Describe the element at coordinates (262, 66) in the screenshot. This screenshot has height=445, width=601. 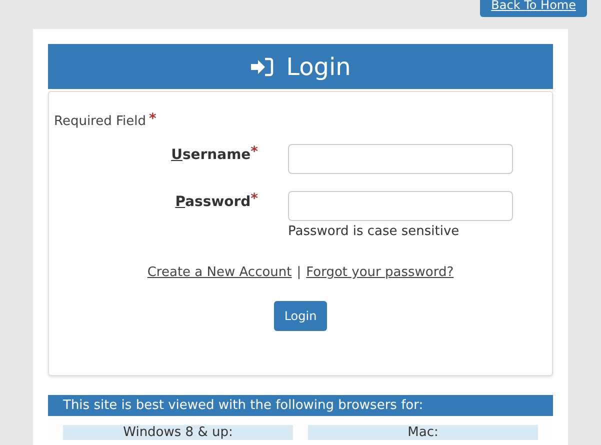
I see `sign-in-icon` at that location.